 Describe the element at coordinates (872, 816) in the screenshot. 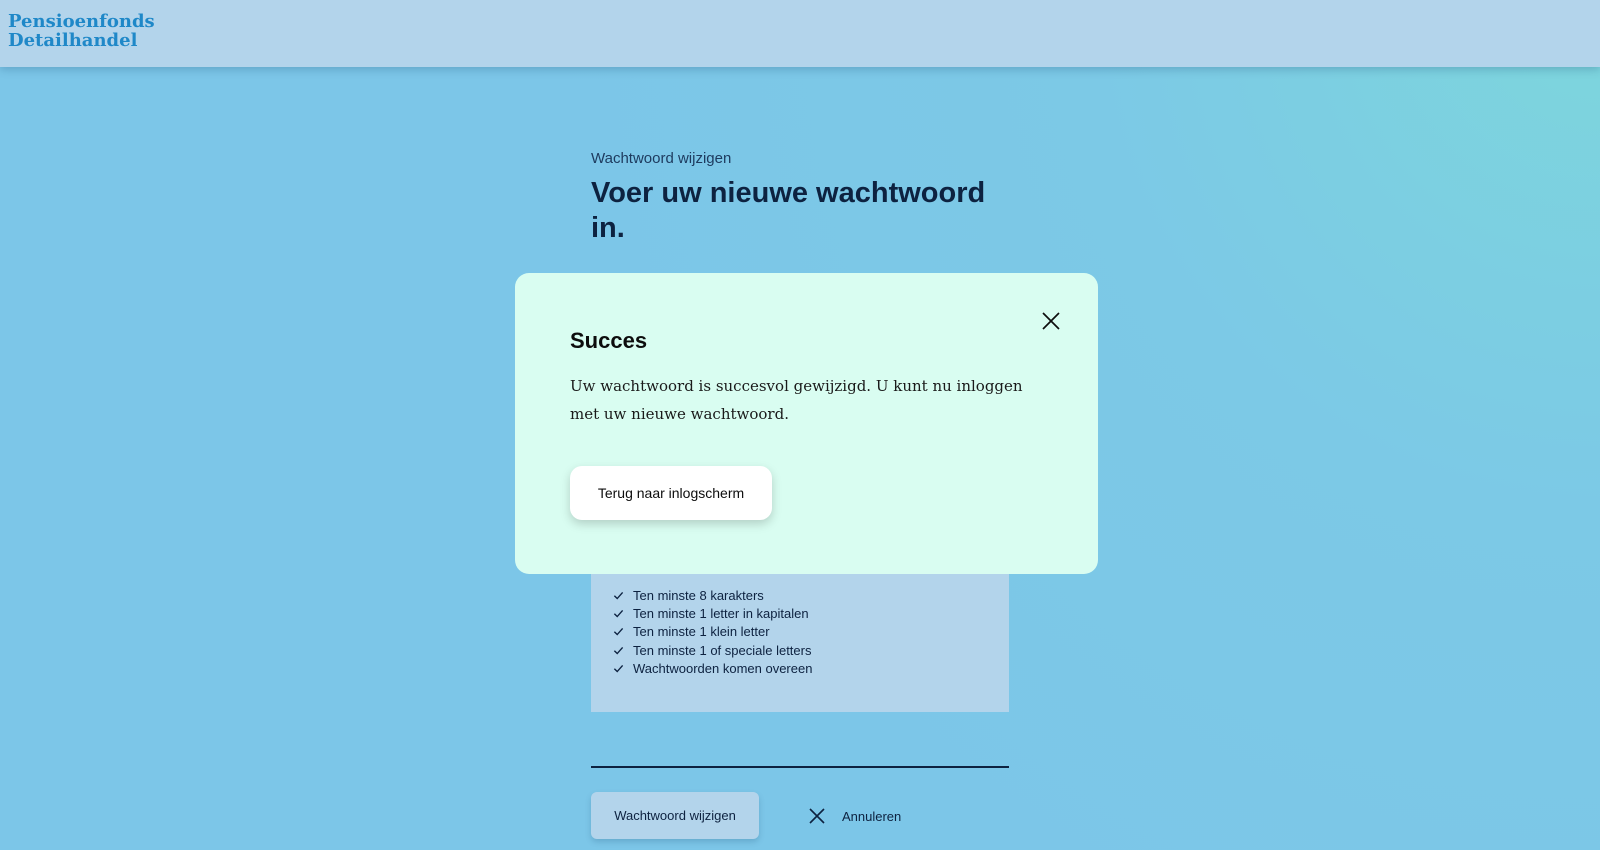

I see `cancel-label: Annuleren` at that location.